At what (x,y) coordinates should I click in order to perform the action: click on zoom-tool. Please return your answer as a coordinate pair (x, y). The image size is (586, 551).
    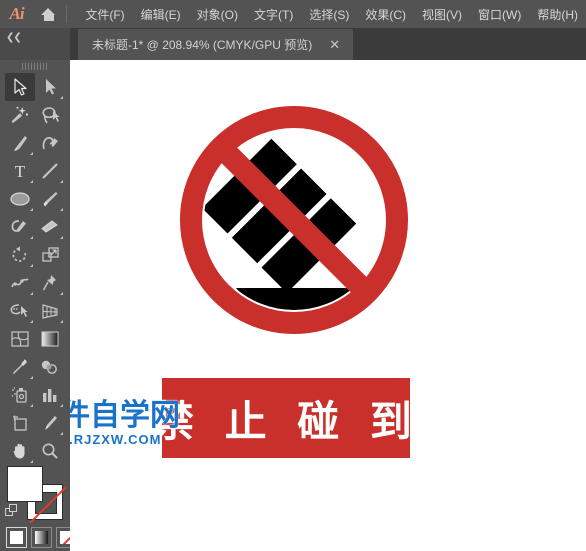
    Looking at the image, I should click on (50, 451).